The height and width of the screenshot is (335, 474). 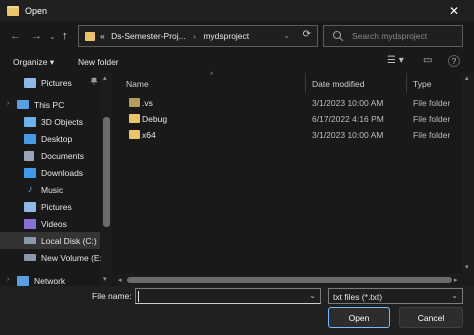 I want to click on documents-icon, so click(x=29, y=155).